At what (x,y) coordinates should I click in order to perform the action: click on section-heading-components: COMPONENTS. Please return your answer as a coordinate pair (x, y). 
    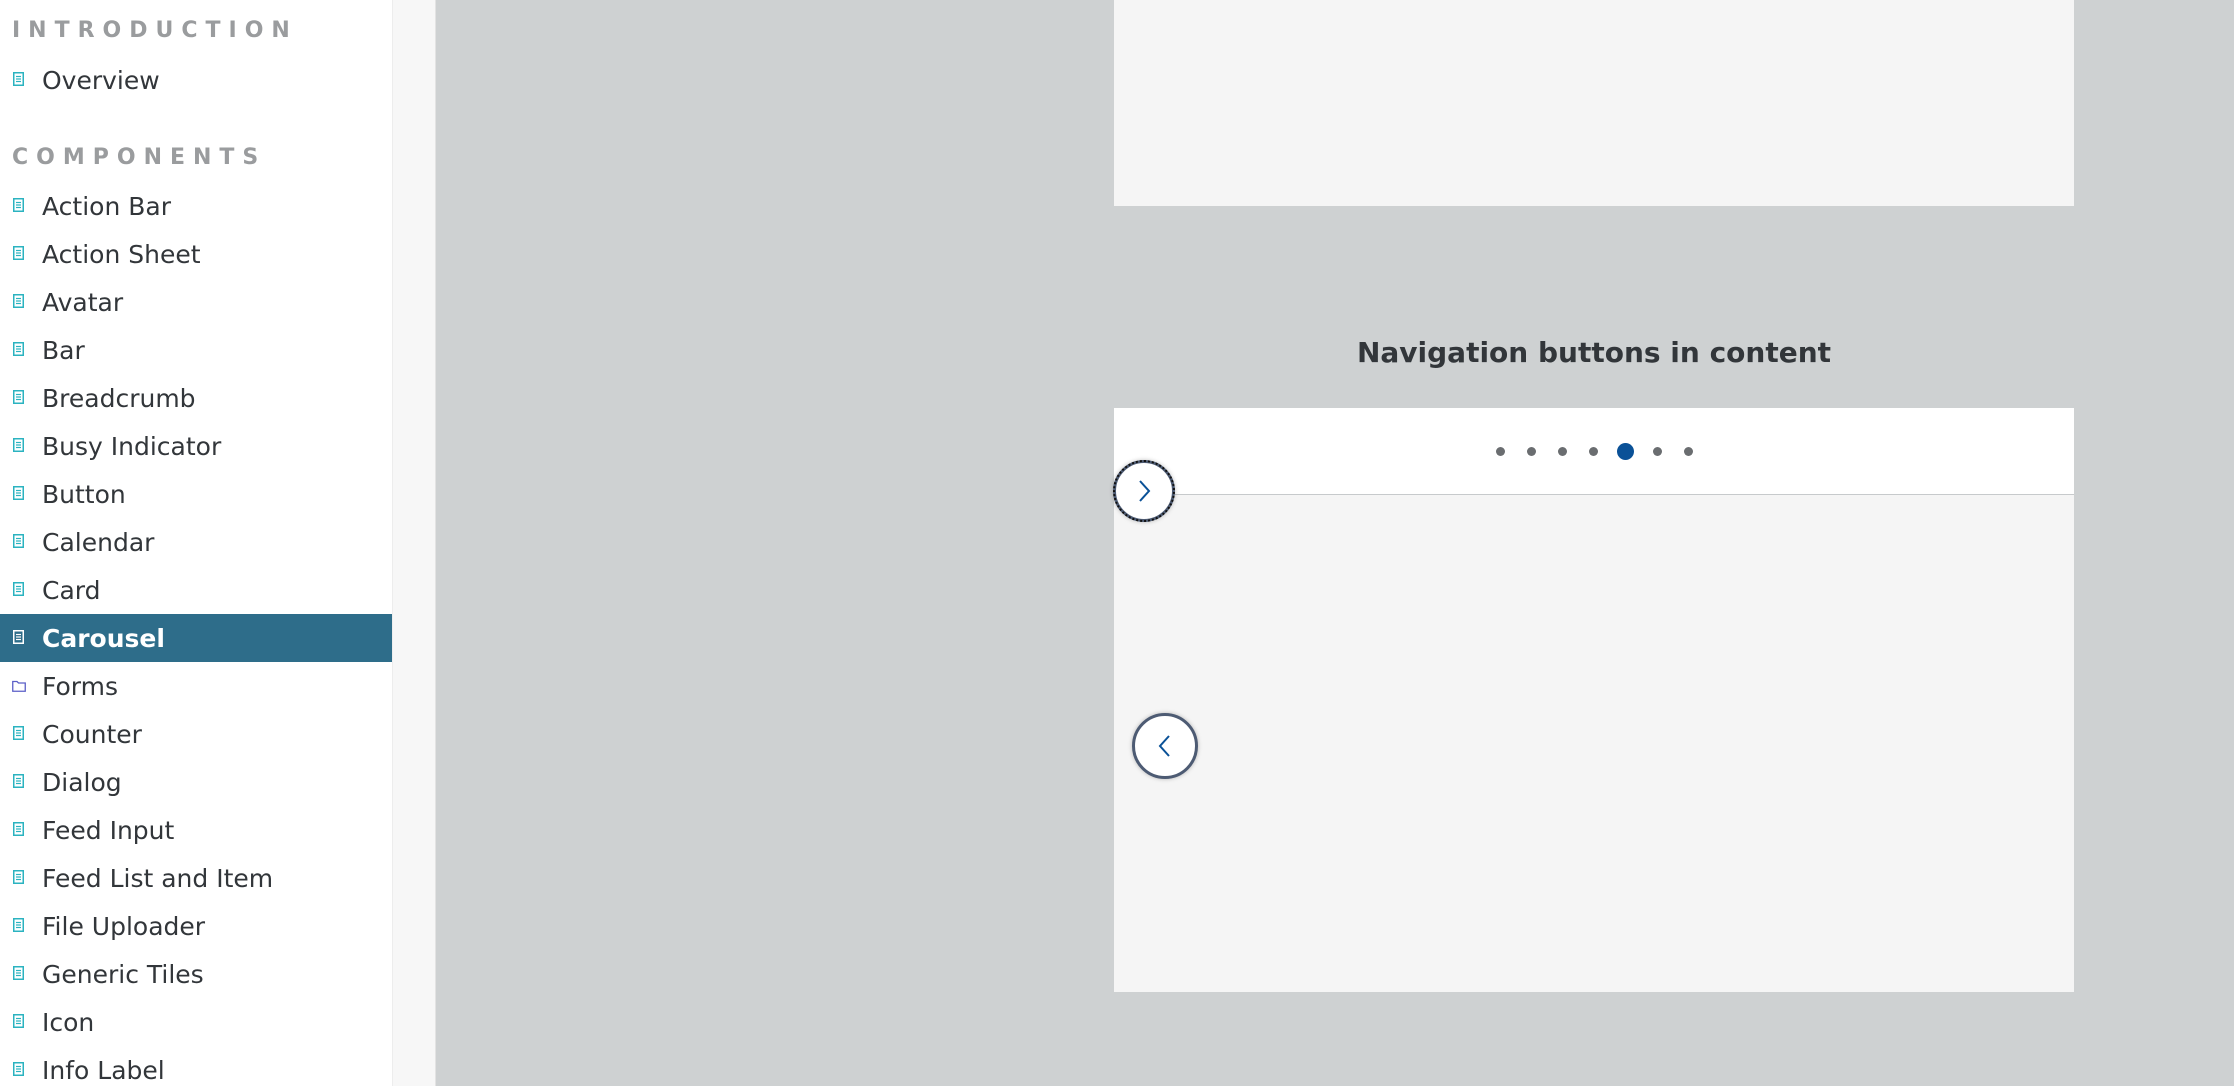
    Looking at the image, I should click on (139, 157).